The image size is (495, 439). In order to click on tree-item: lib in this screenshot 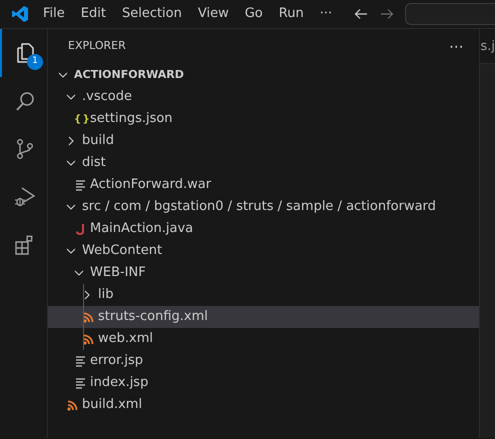, I will do `click(264, 295)`.